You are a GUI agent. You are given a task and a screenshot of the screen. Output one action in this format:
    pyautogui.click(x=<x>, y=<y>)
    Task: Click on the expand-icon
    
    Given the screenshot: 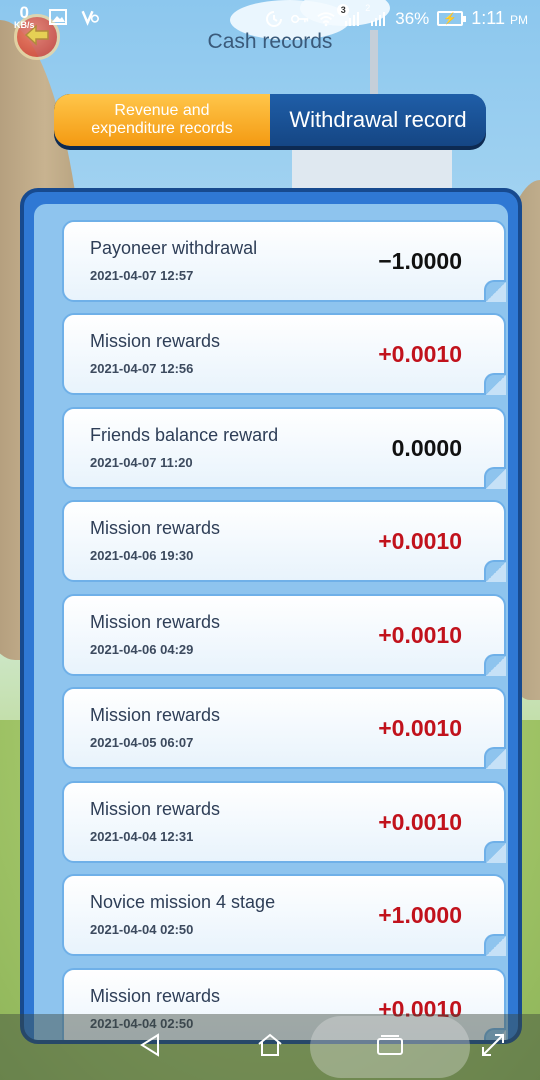 What is the action you would take?
    pyautogui.click(x=493, y=1047)
    